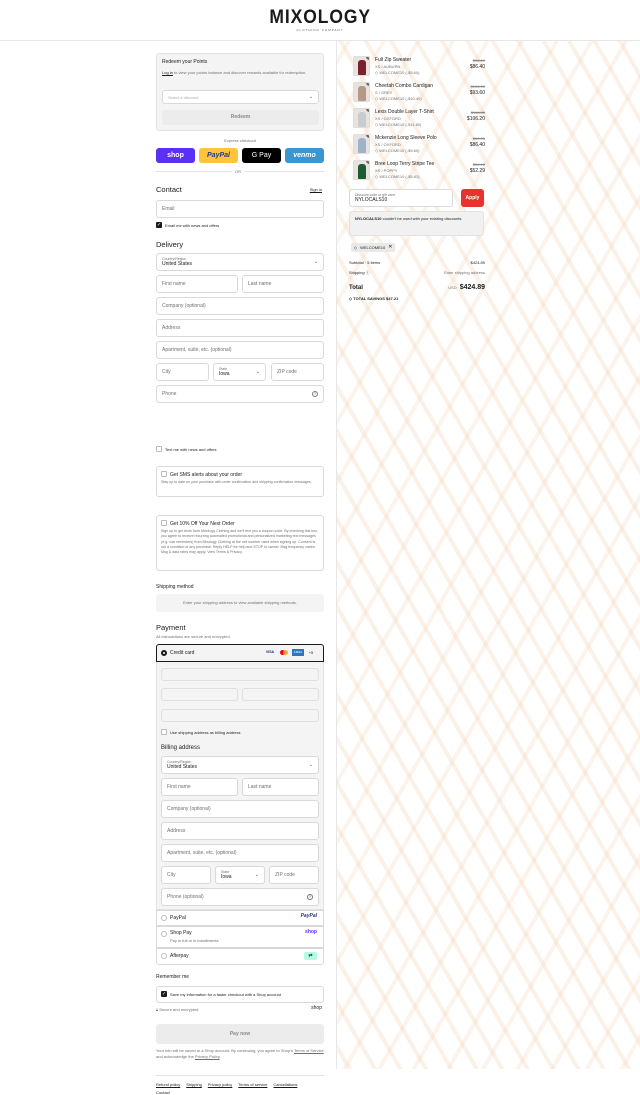 The height and width of the screenshot is (1095, 640). I want to click on paypal-radio, so click(164, 918).